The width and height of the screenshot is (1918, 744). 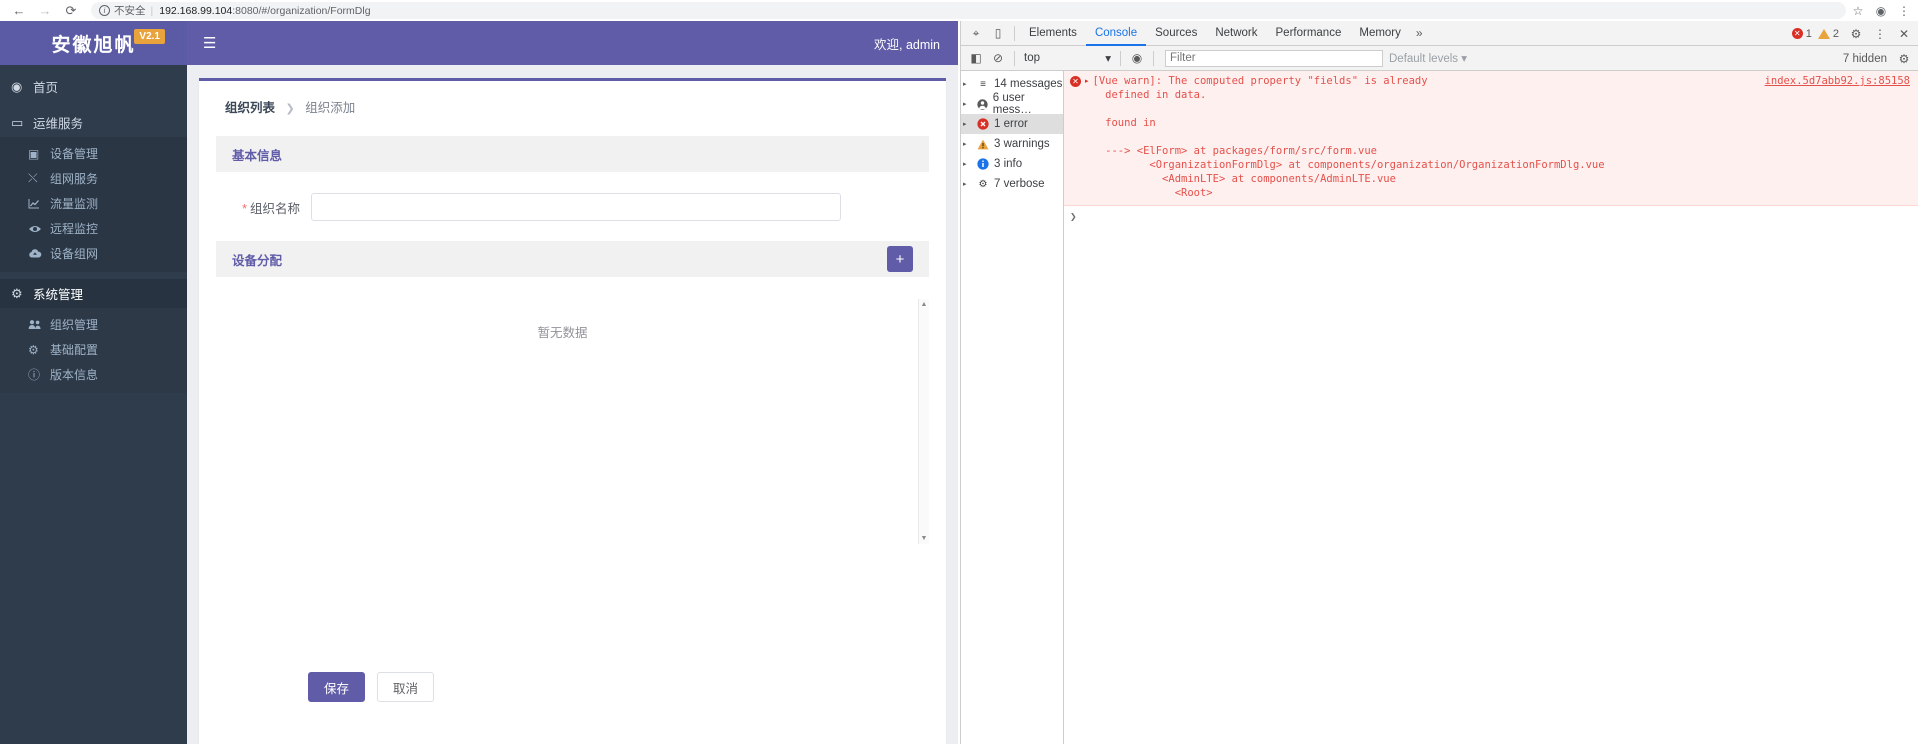 What do you see at coordinates (201, 43) in the screenshot?
I see `hamburger-icon: ☰` at bounding box center [201, 43].